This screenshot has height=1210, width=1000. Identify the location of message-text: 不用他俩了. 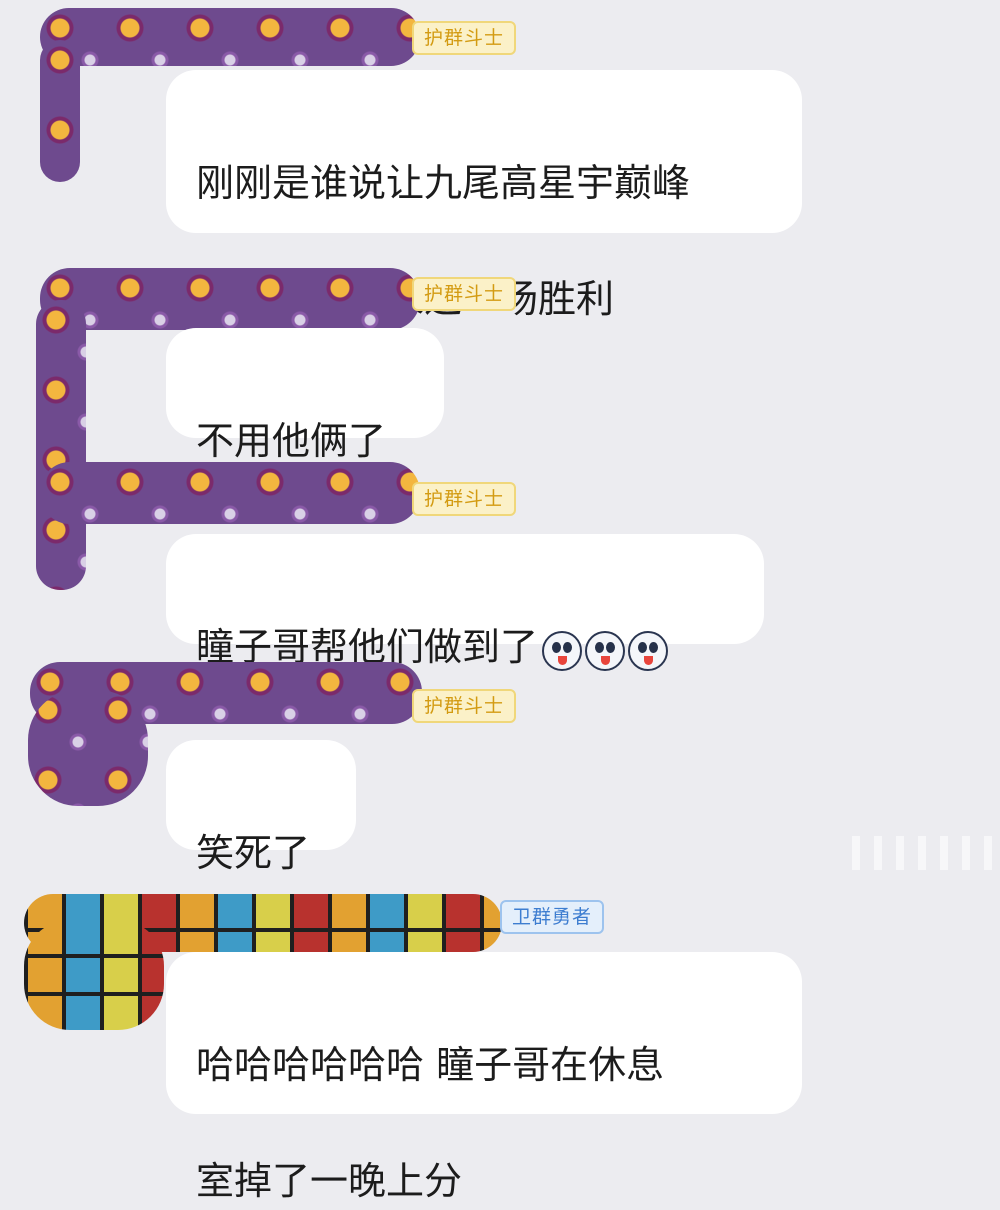
(291, 441).